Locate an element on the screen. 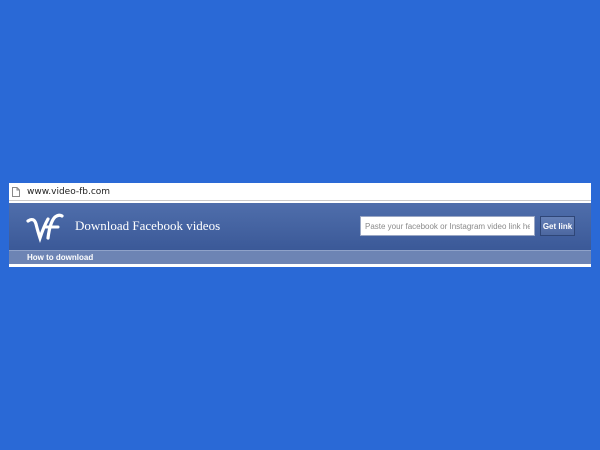 The image size is (600, 450). site-header: Download Facebook videos Get link is located at coordinates (300, 226).